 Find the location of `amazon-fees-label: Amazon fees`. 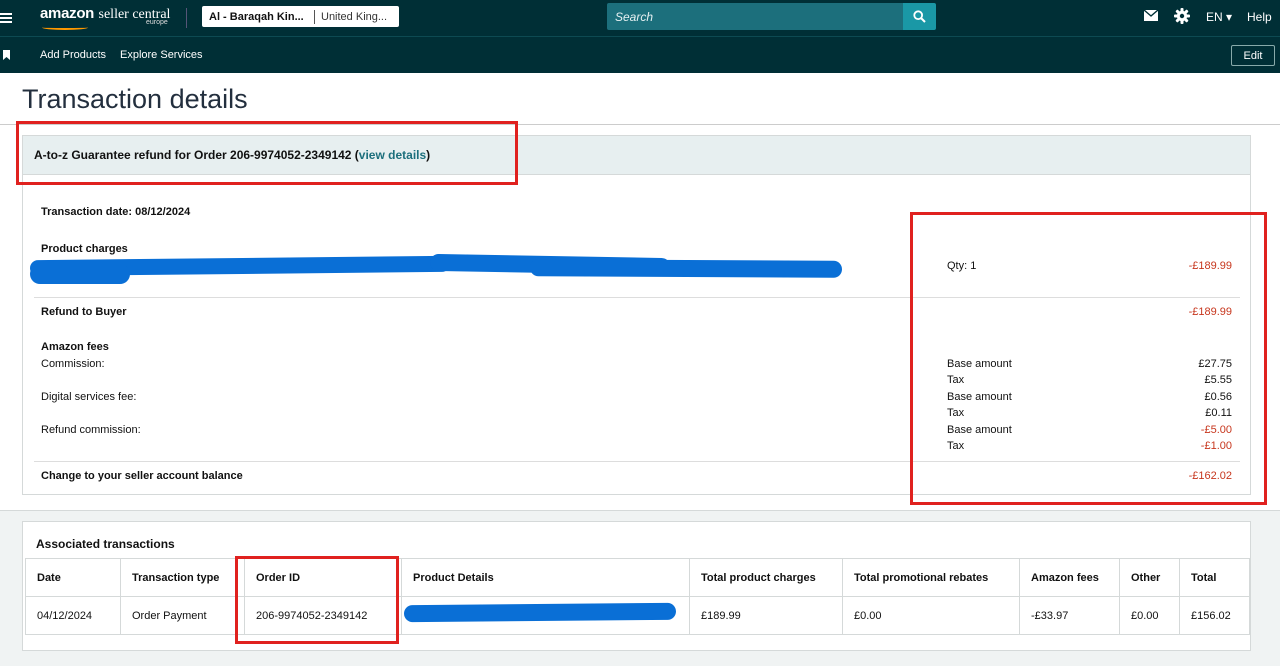

amazon-fees-label: Amazon fees is located at coordinates (75, 347).